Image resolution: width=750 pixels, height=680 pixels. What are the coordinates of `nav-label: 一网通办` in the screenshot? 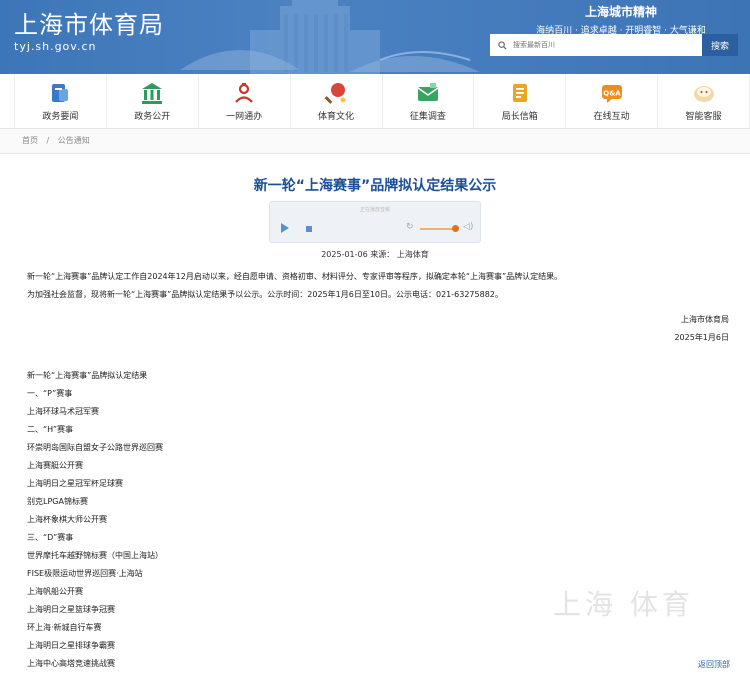 It's located at (244, 116).